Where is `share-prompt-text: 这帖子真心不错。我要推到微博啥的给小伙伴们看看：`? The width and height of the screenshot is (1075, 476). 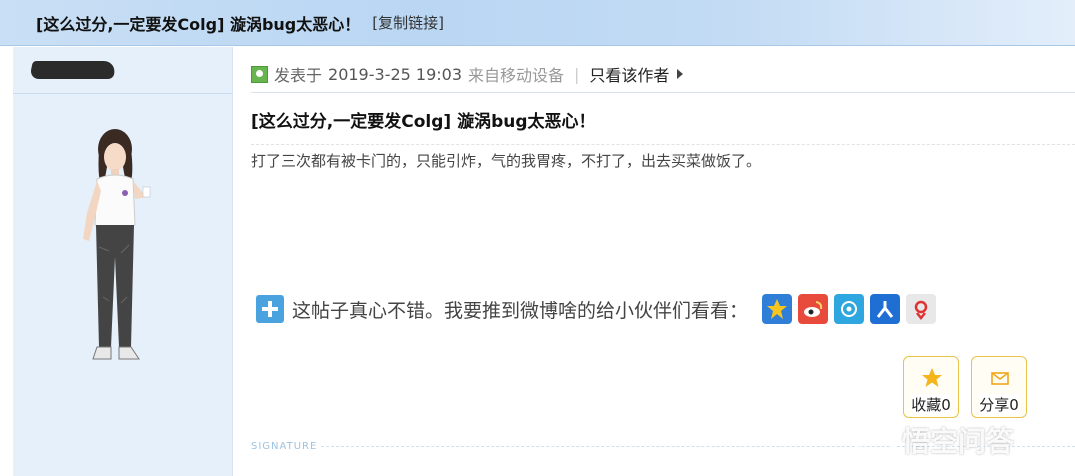 share-prompt-text: 这帖子真心不错。我要推到微博啥的给小伙伴们看看： is located at coordinates (520, 310).